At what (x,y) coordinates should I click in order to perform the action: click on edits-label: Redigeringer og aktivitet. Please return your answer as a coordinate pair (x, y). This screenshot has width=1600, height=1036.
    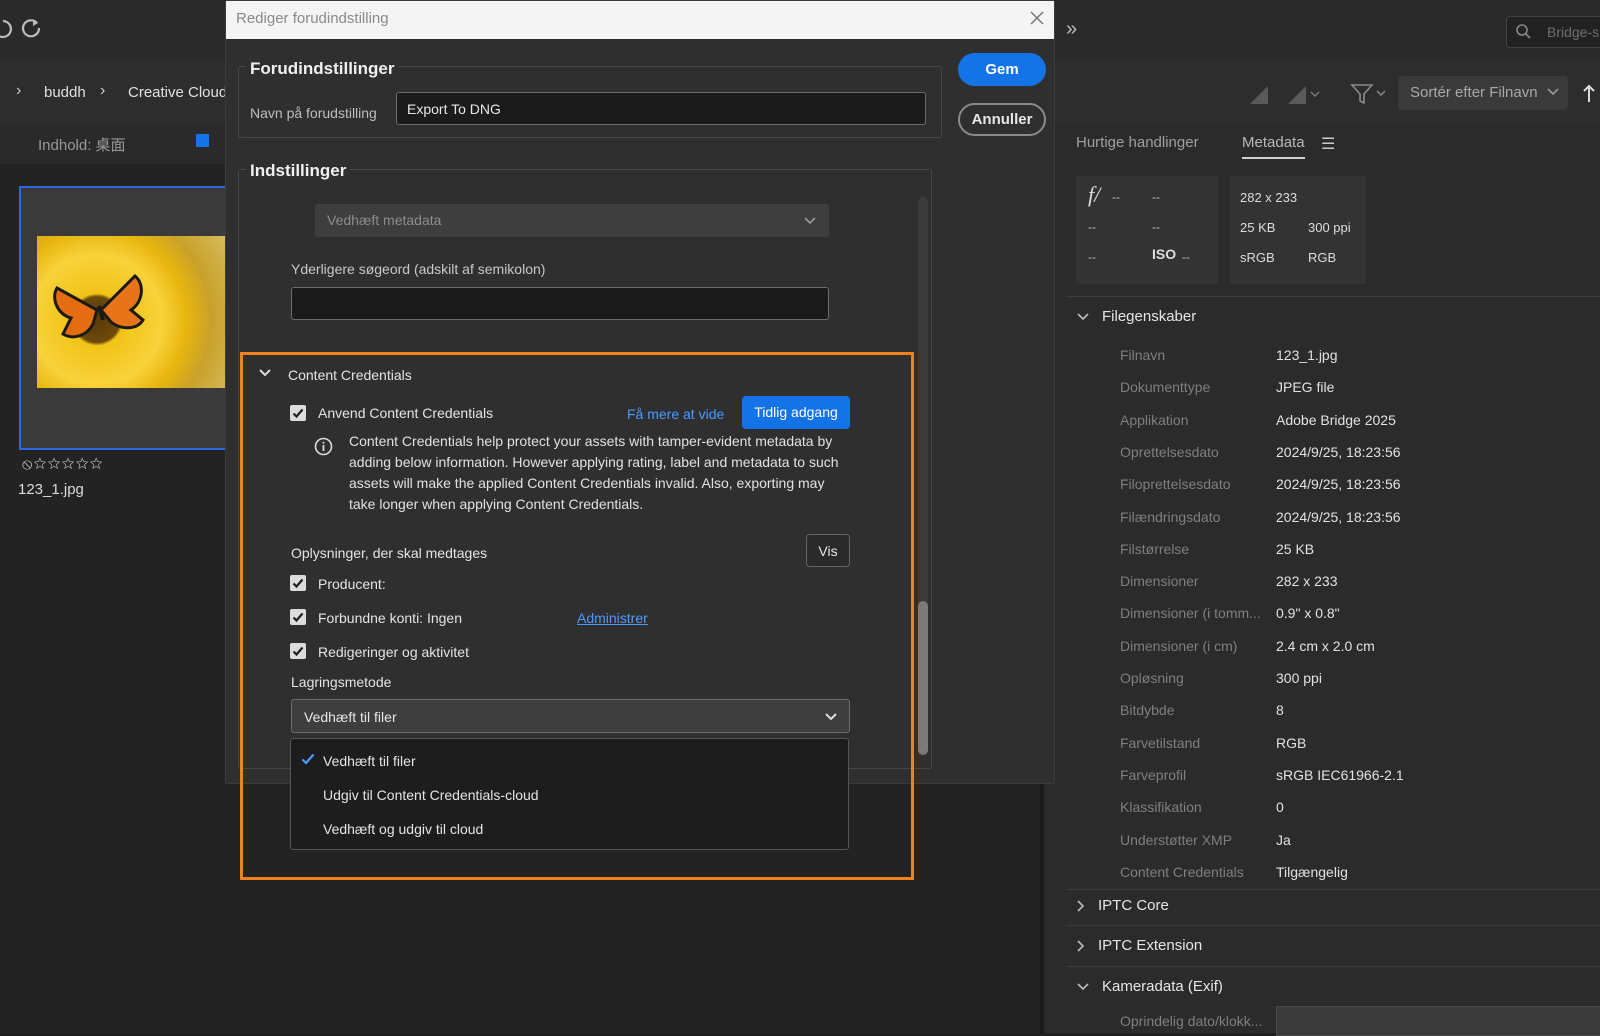
    Looking at the image, I should click on (393, 652).